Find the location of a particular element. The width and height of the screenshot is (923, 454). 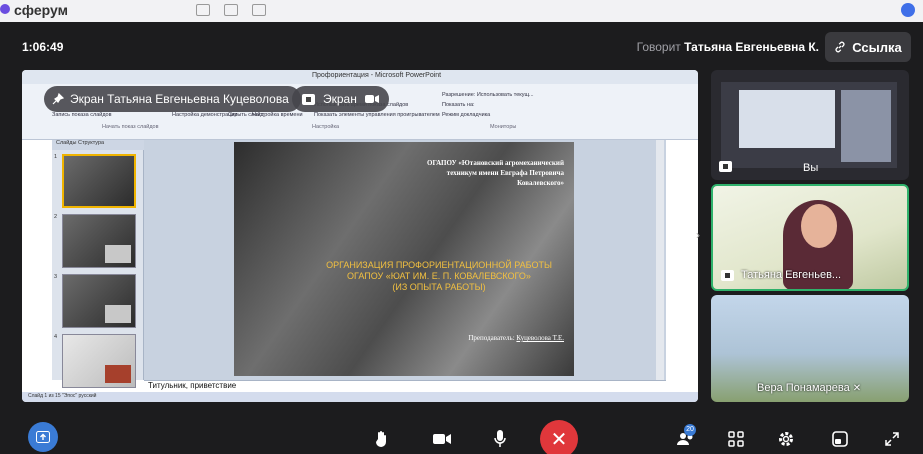

camera-button is located at coordinates (442, 439).